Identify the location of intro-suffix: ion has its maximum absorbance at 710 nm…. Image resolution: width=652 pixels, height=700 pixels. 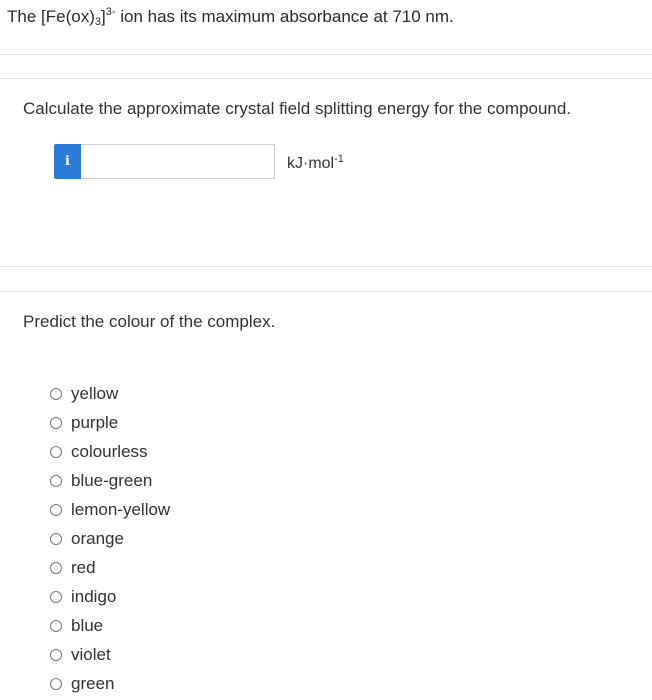
(284, 16).